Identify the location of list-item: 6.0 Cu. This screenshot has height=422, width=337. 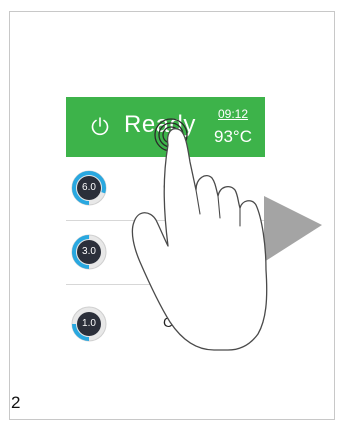
(165, 189).